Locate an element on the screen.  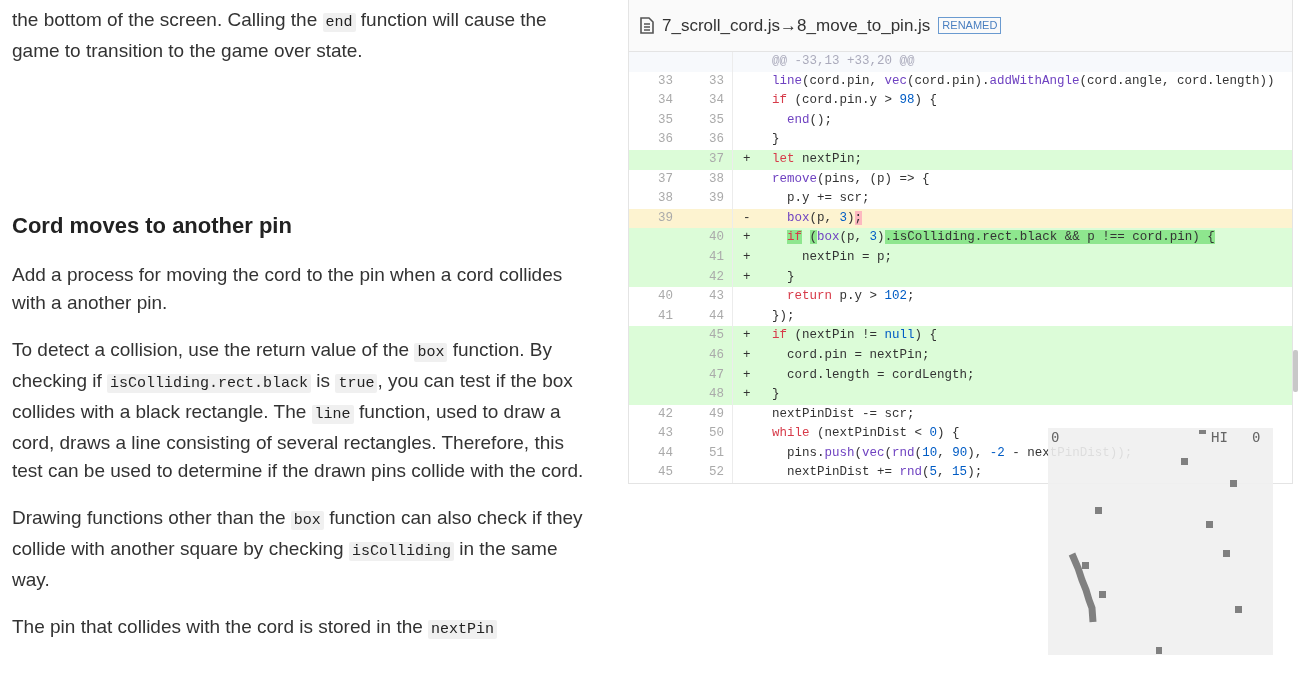
line-number: 51 is located at coordinates (716, 452).